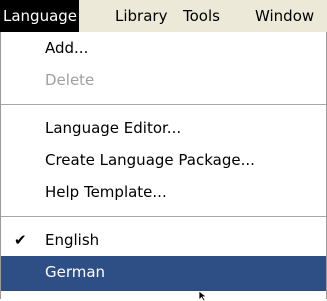 Image resolution: width=327 pixels, height=301 pixels. I want to click on menu-item-german: German, so click(163, 273).